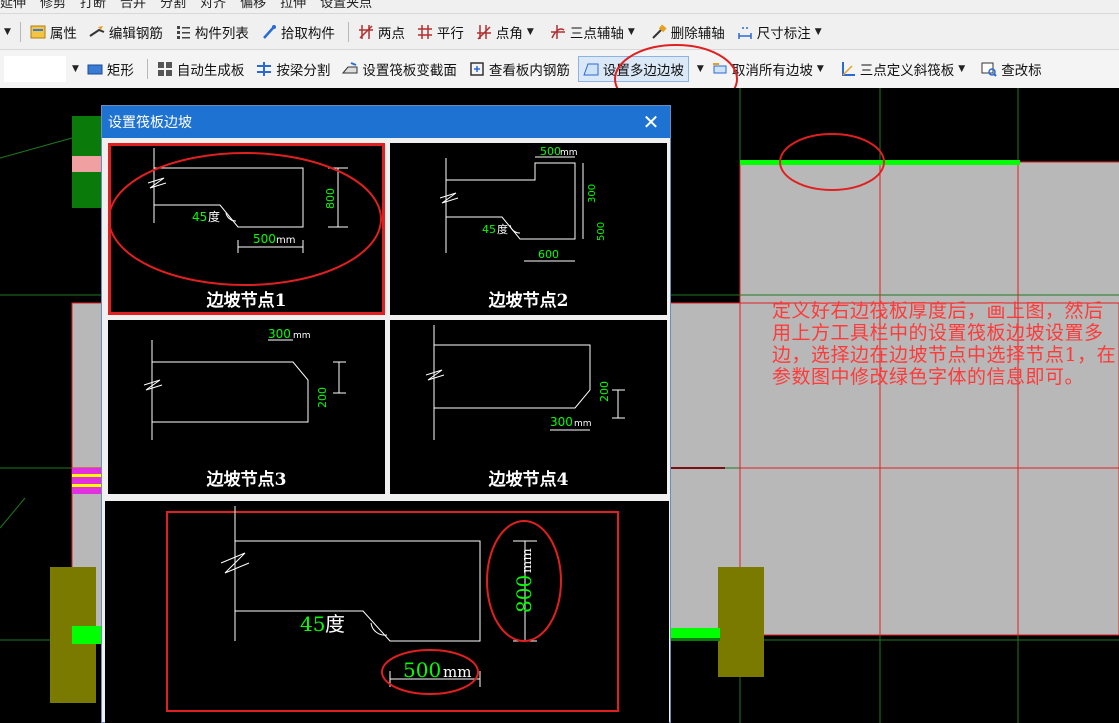 The height and width of the screenshot is (723, 1119). Describe the element at coordinates (601, 231) in the screenshot. I see `node2-h2-value: 500` at that location.